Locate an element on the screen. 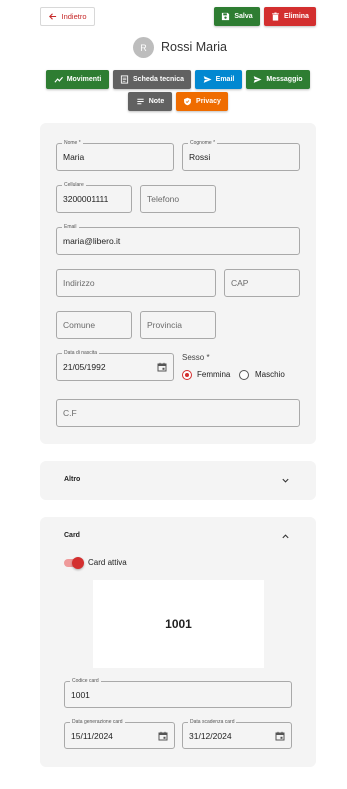 This screenshot has width=347, height=789. comune-field: Comune is located at coordinates (94, 325).